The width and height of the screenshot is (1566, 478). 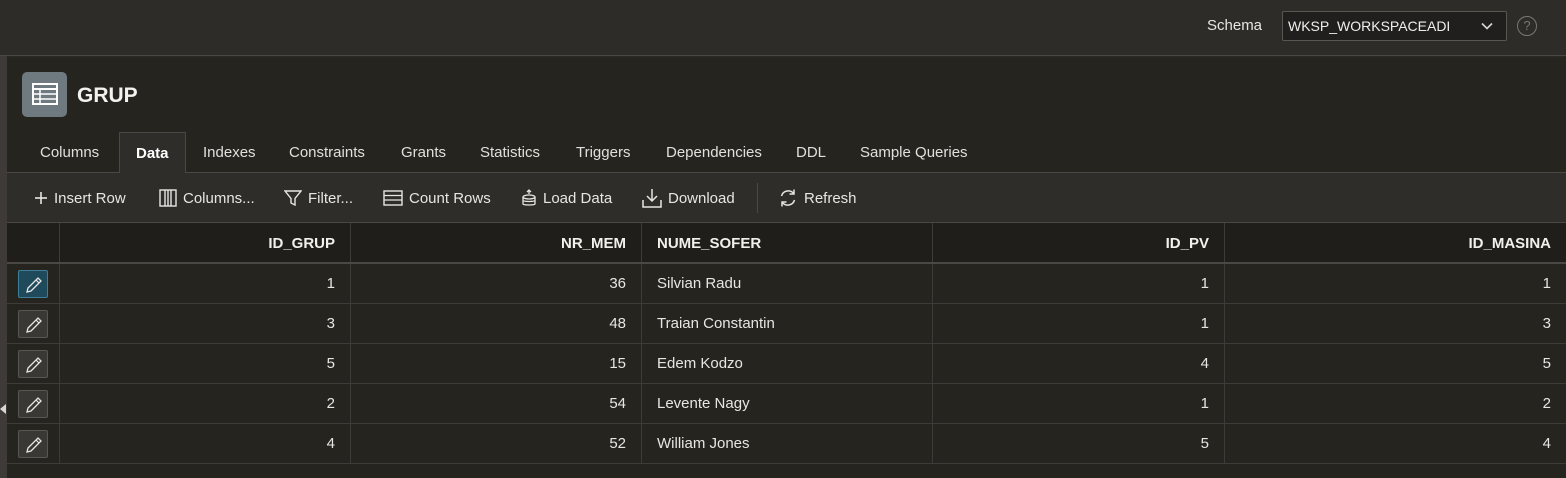 I want to click on tab-ddl: DDL, so click(x=811, y=152).